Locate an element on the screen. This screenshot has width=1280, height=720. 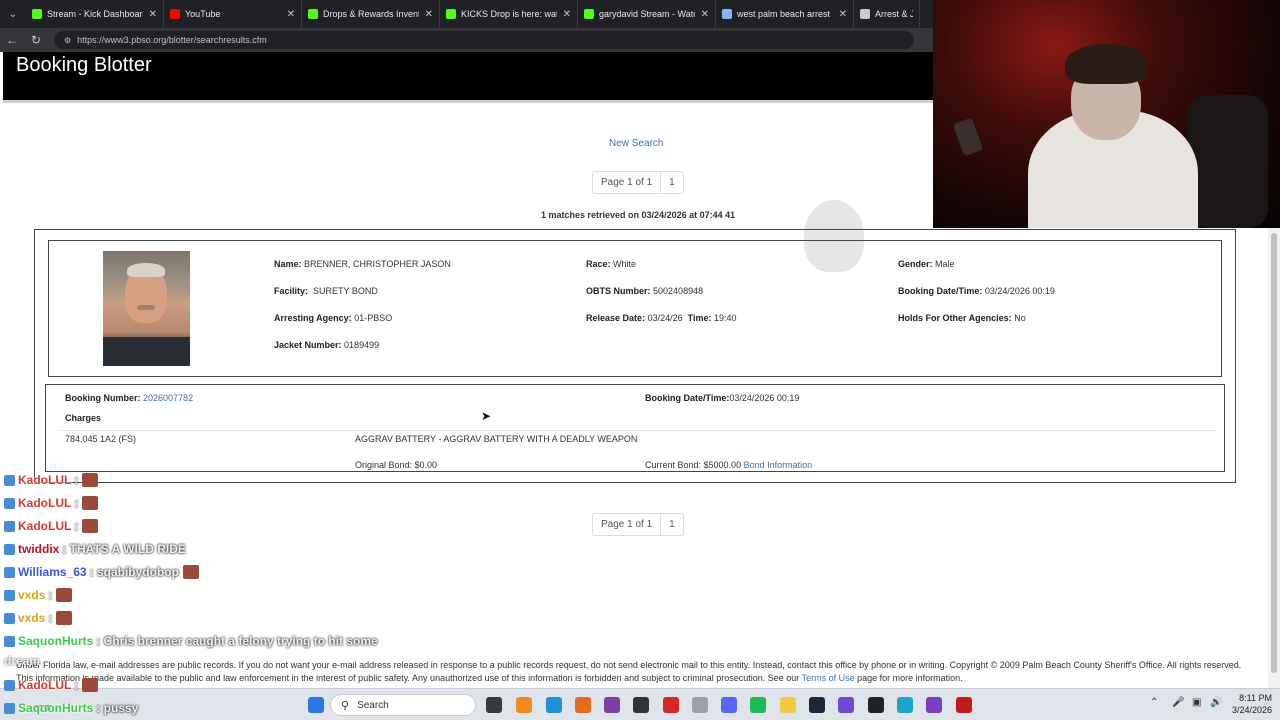
chat-text: : sqabibydobop is located at coordinates (134, 572).